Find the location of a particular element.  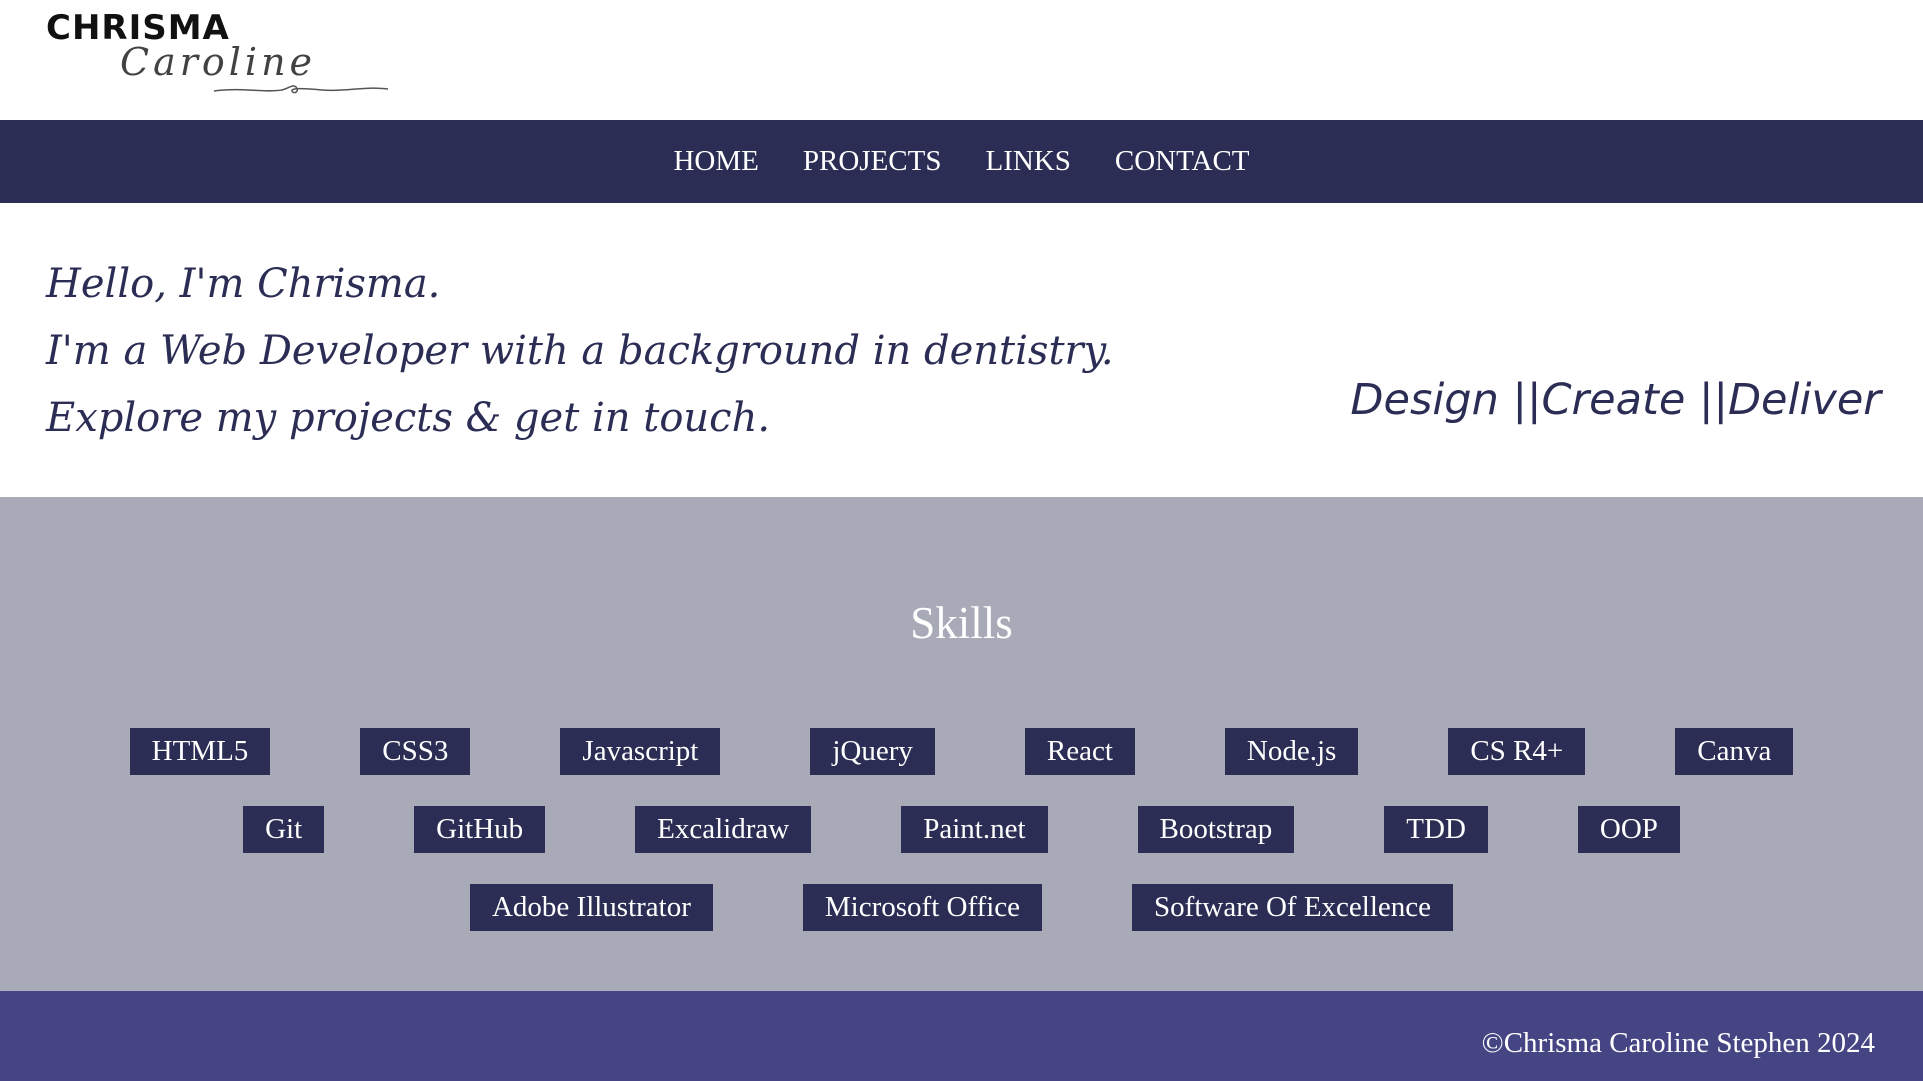

skill-badge: CSS3 is located at coordinates (415, 751).